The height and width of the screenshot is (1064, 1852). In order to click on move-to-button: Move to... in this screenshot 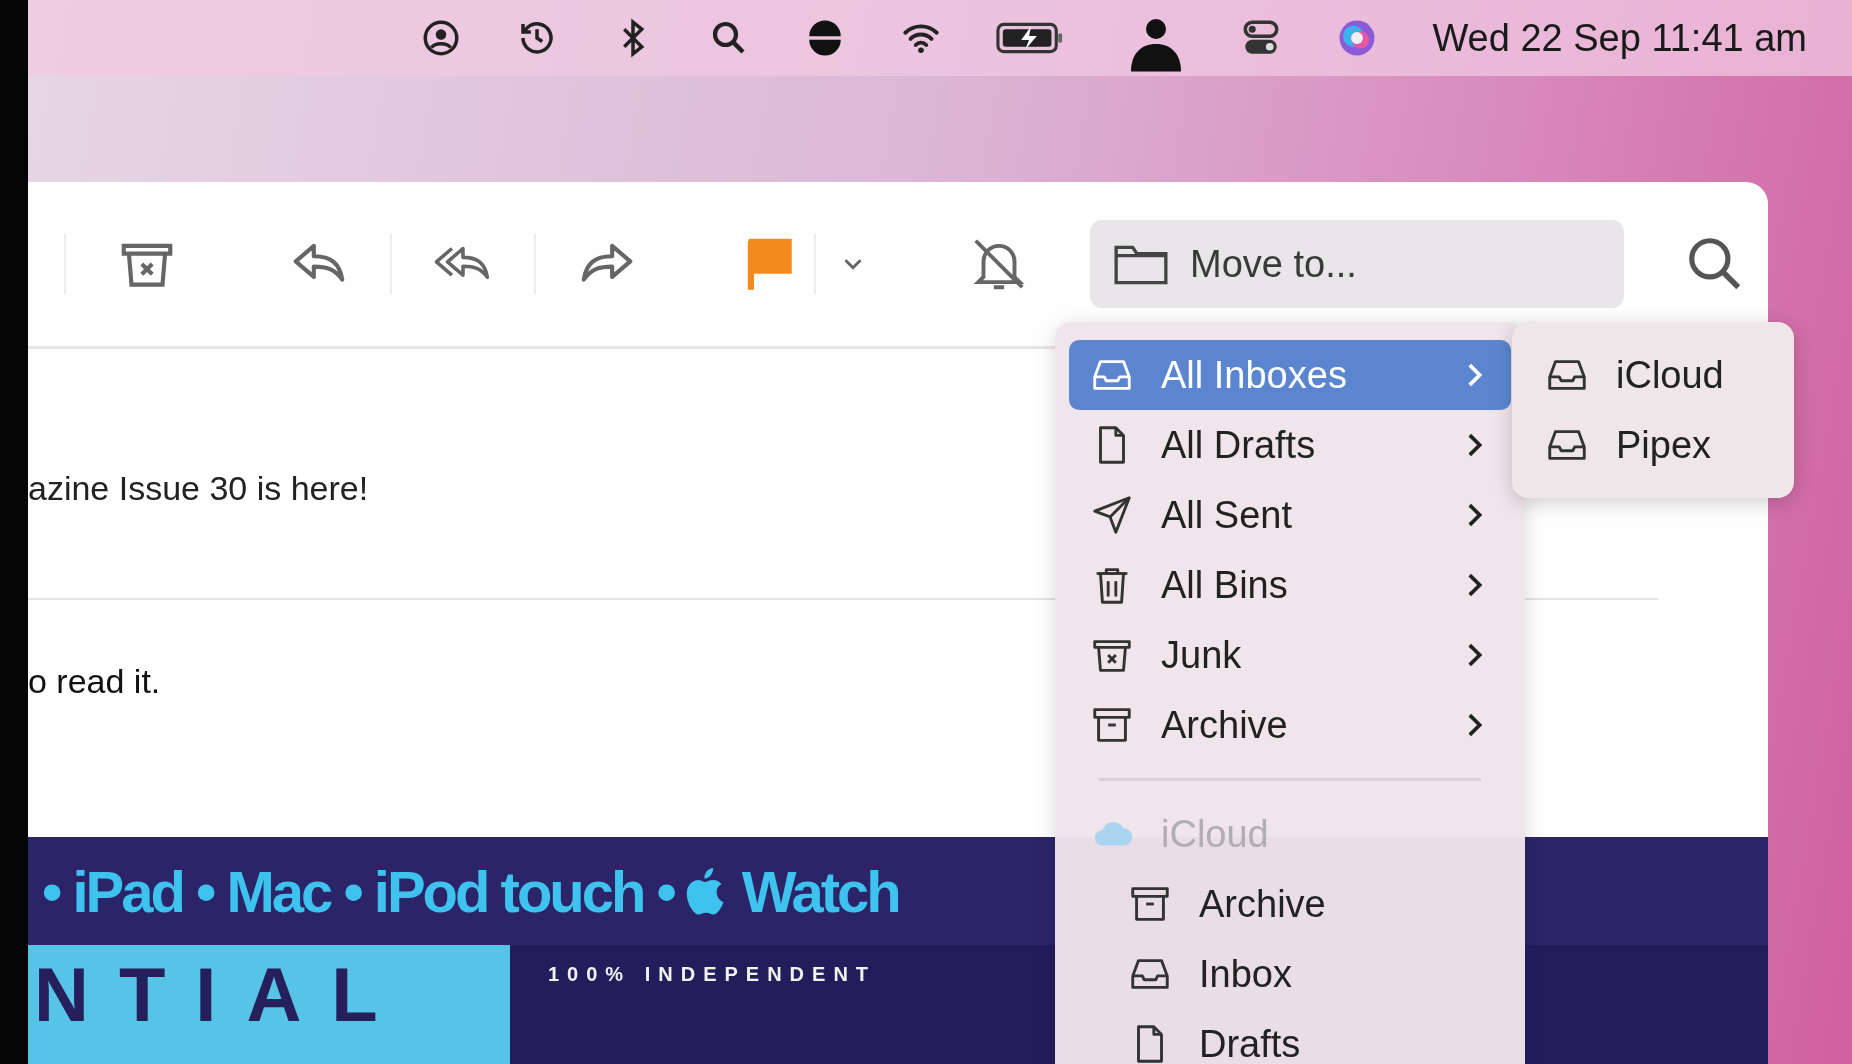, I will do `click(1357, 264)`.